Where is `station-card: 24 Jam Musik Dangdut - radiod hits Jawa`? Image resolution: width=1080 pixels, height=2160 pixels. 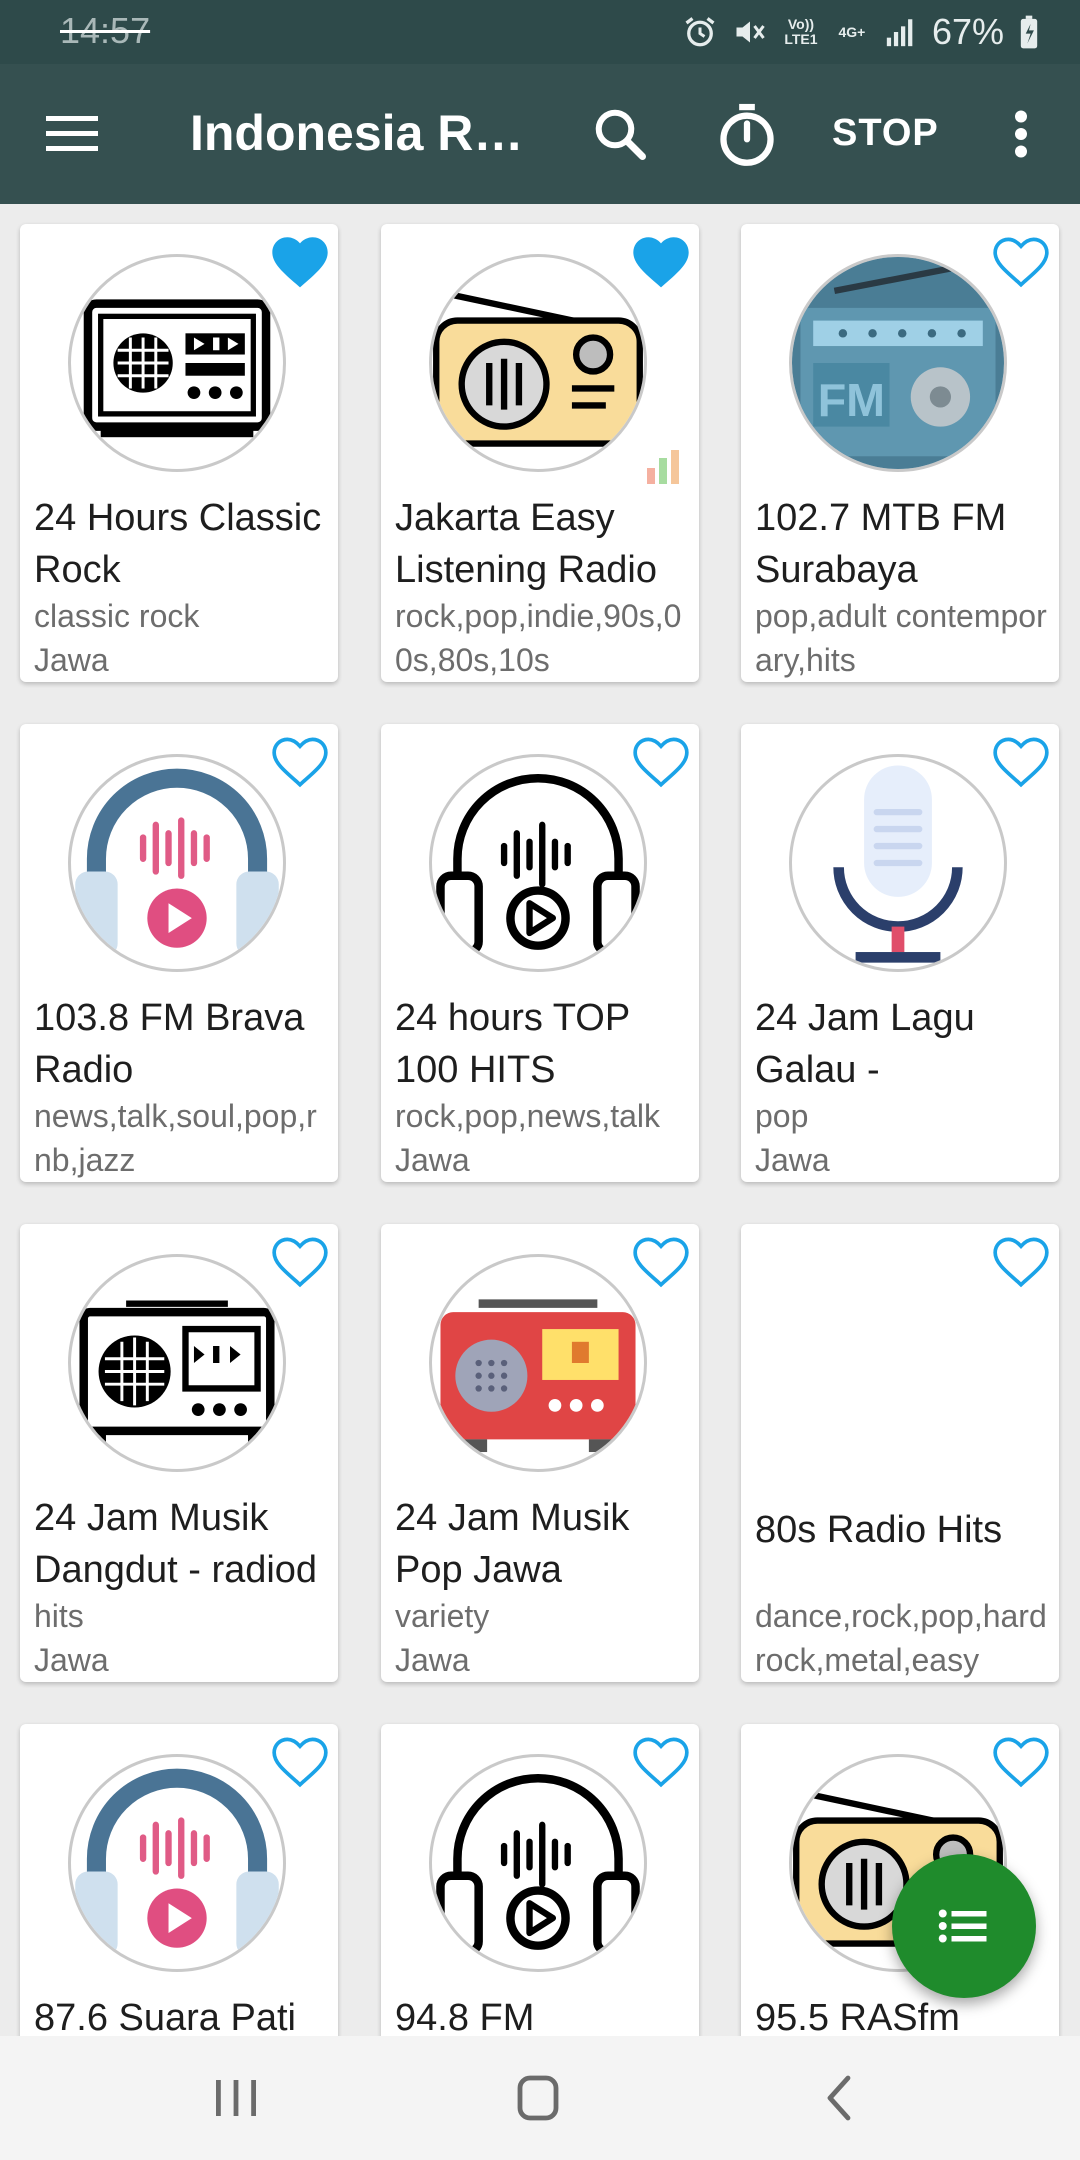
station-card: 24 Jam Musik Dangdut - radiod hits Jawa is located at coordinates (179, 1453).